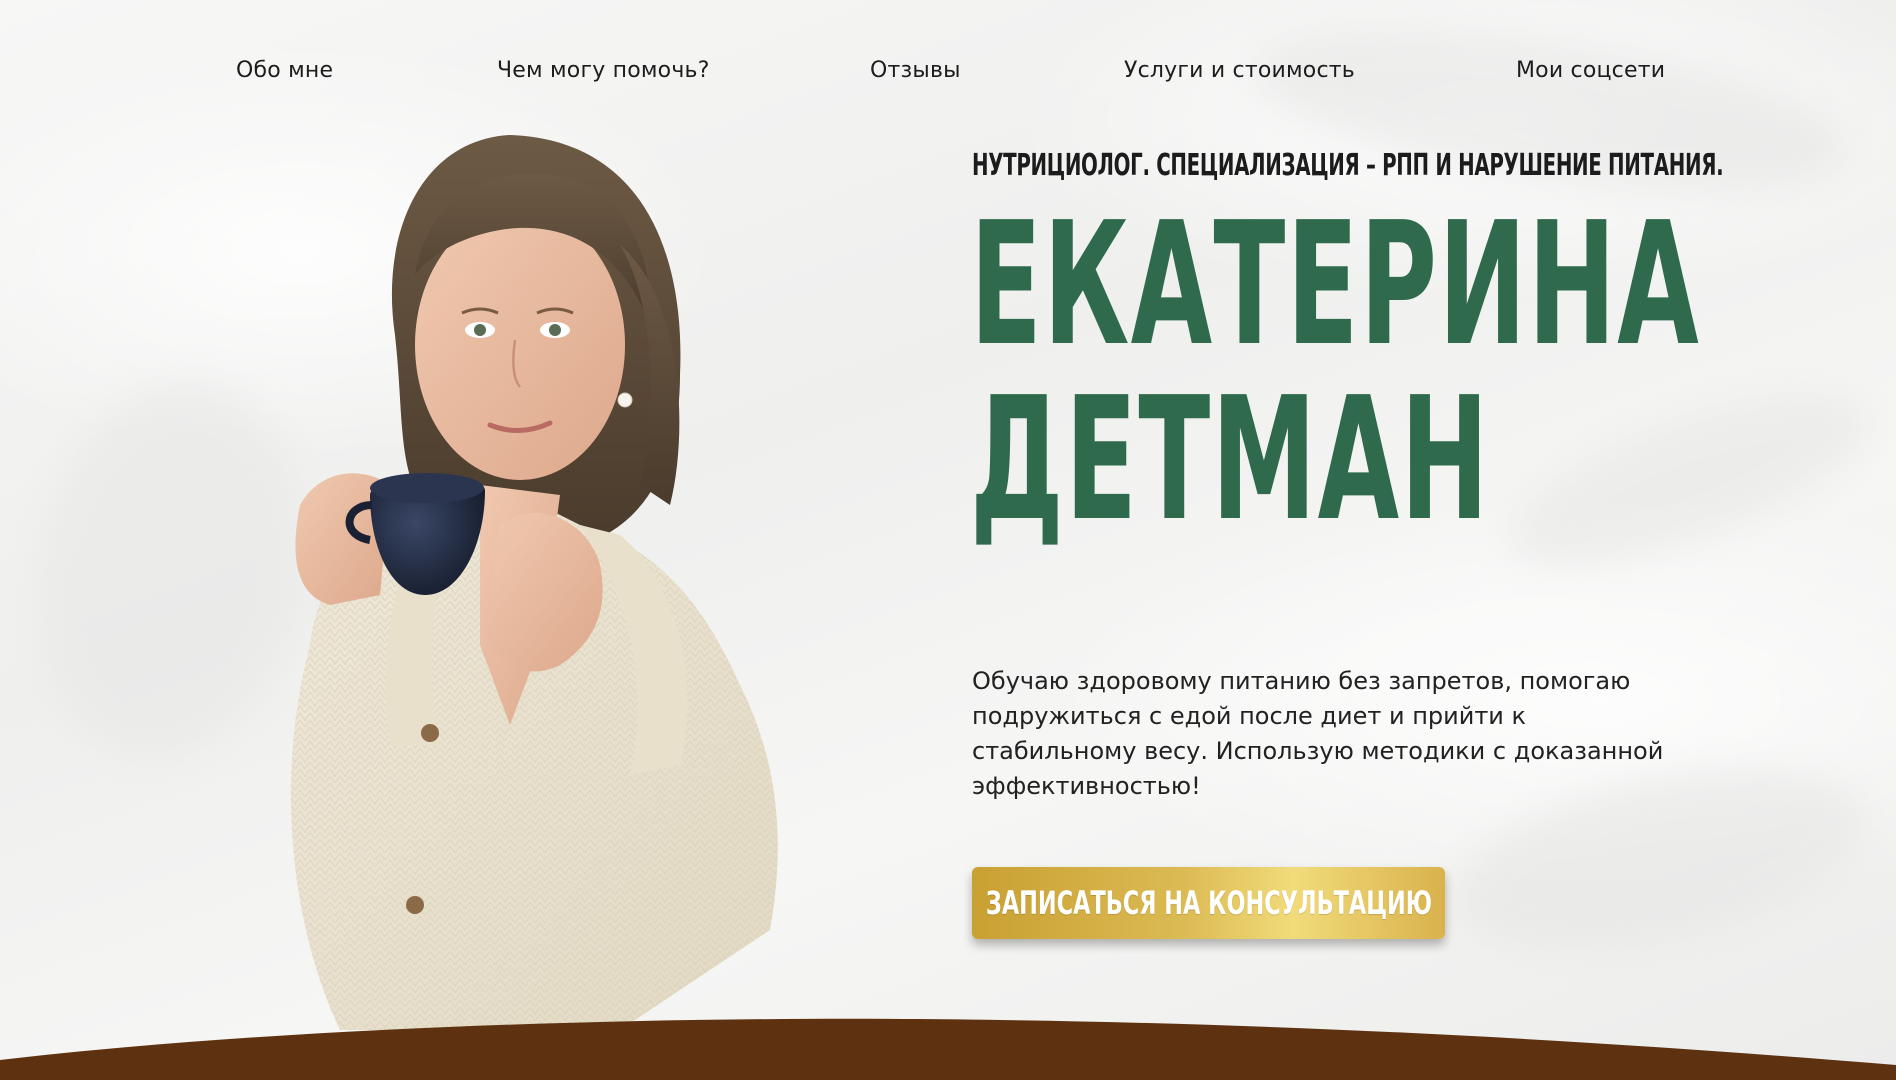 This screenshot has width=1896, height=1080. What do you see at coordinates (603, 70) in the screenshot?
I see `nav-item-how-i-help: Чем могу помочь?` at bounding box center [603, 70].